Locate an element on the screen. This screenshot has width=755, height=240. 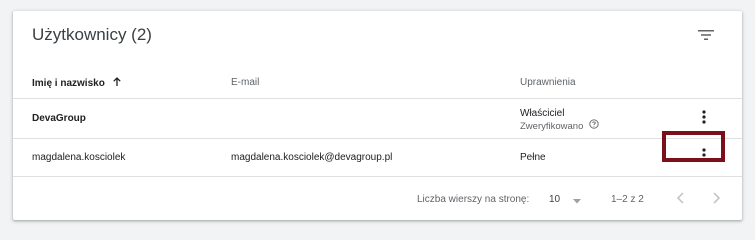
rows-per-page-label: Liczba wierszy na stronę: is located at coordinates (473, 199).